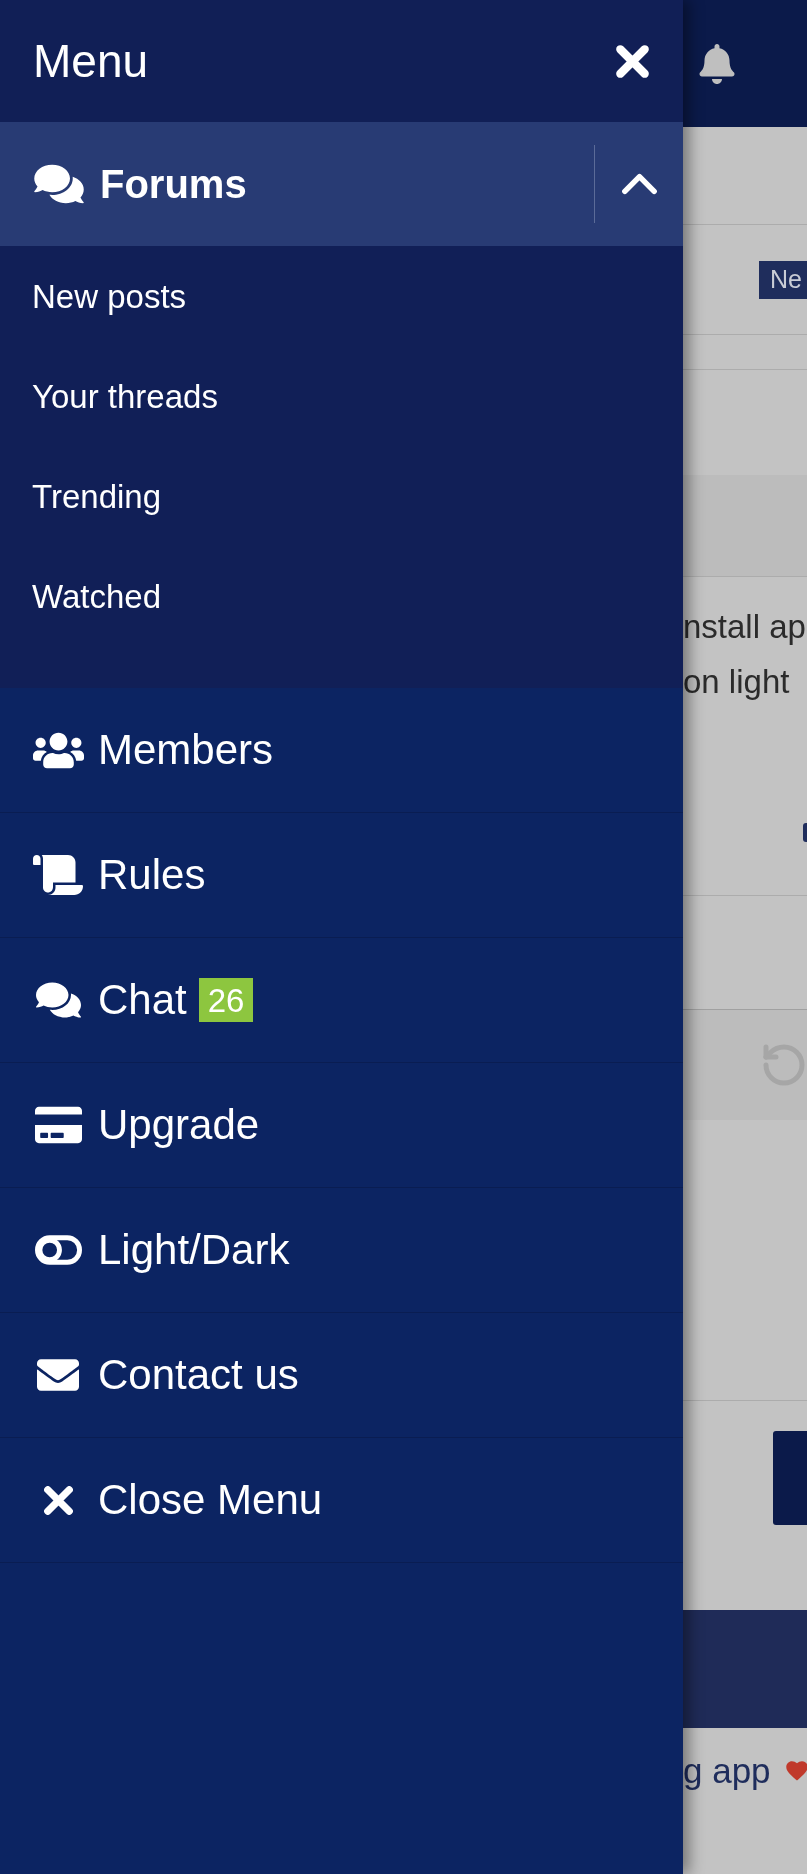  What do you see at coordinates (805, 832) in the screenshot?
I see `button-edge` at bounding box center [805, 832].